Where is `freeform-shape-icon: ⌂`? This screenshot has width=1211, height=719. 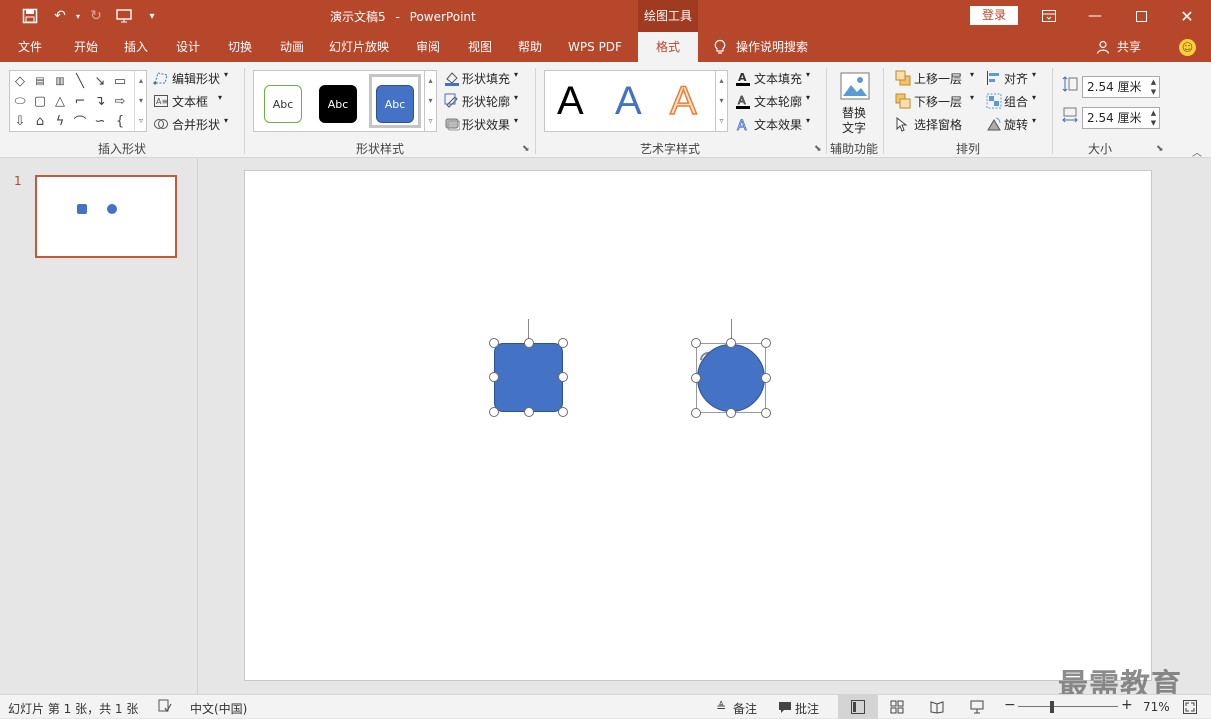 freeform-shape-icon: ⌂ is located at coordinates (40, 121).